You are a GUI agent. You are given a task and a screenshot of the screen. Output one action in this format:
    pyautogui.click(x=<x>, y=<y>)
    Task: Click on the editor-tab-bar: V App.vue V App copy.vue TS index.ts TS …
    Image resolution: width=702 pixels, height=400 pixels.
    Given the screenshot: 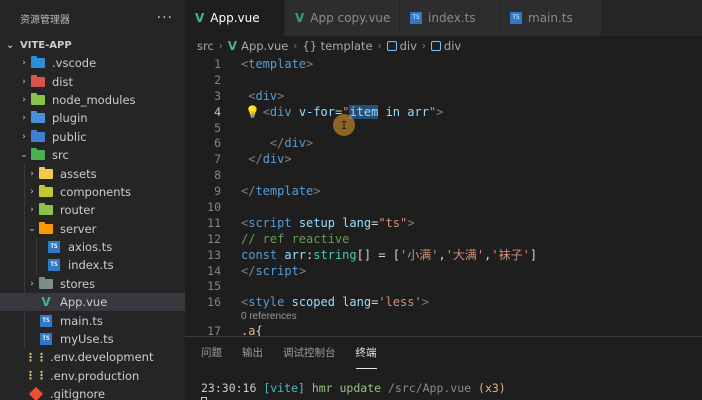 What is the action you would take?
    pyautogui.click(x=443, y=18)
    